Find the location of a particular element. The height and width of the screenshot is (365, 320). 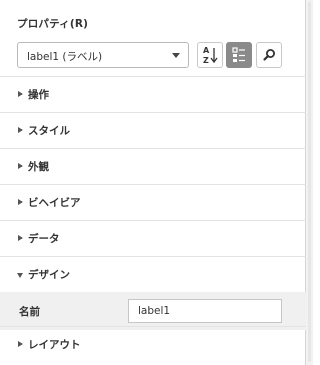

caret-down-icon is located at coordinates (20, 275).